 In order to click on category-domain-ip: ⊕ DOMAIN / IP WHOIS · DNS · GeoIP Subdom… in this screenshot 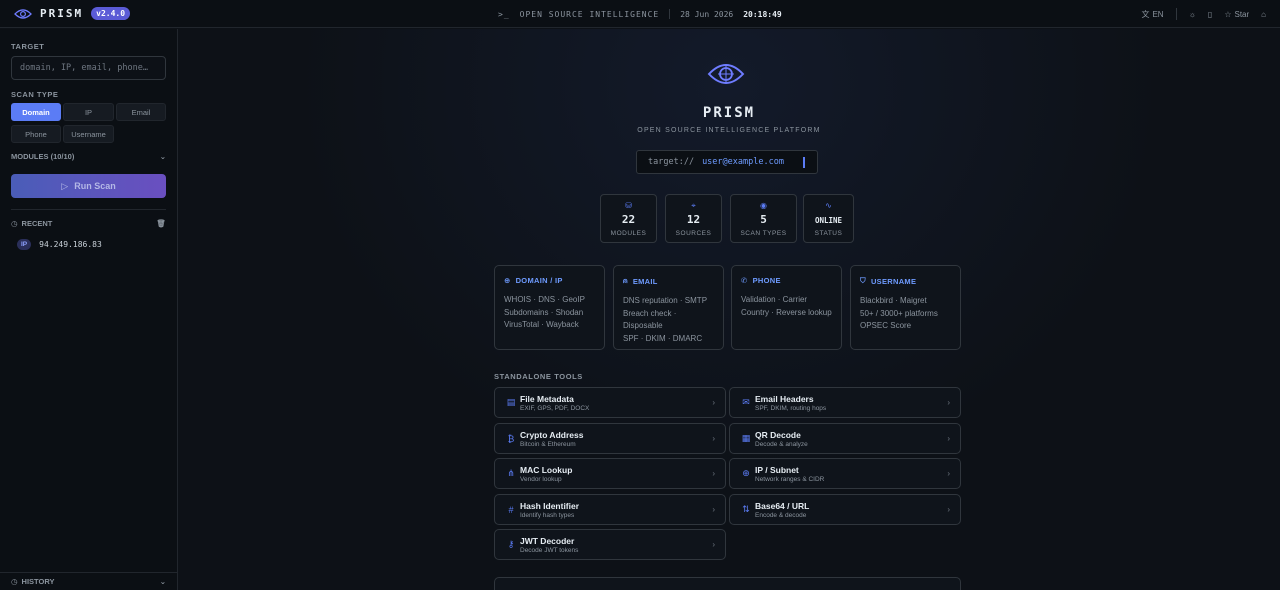, I will do `click(549, 307)`.